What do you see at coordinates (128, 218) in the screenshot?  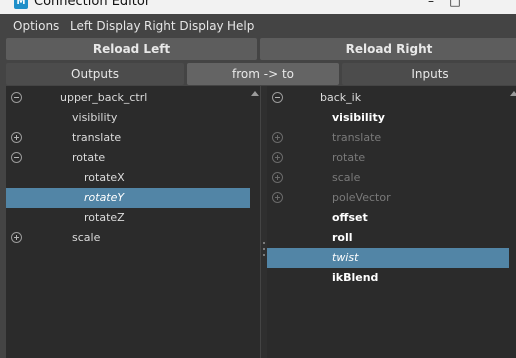 I see `left-tree-row: rotateZ` at bounding box center [128, 218].